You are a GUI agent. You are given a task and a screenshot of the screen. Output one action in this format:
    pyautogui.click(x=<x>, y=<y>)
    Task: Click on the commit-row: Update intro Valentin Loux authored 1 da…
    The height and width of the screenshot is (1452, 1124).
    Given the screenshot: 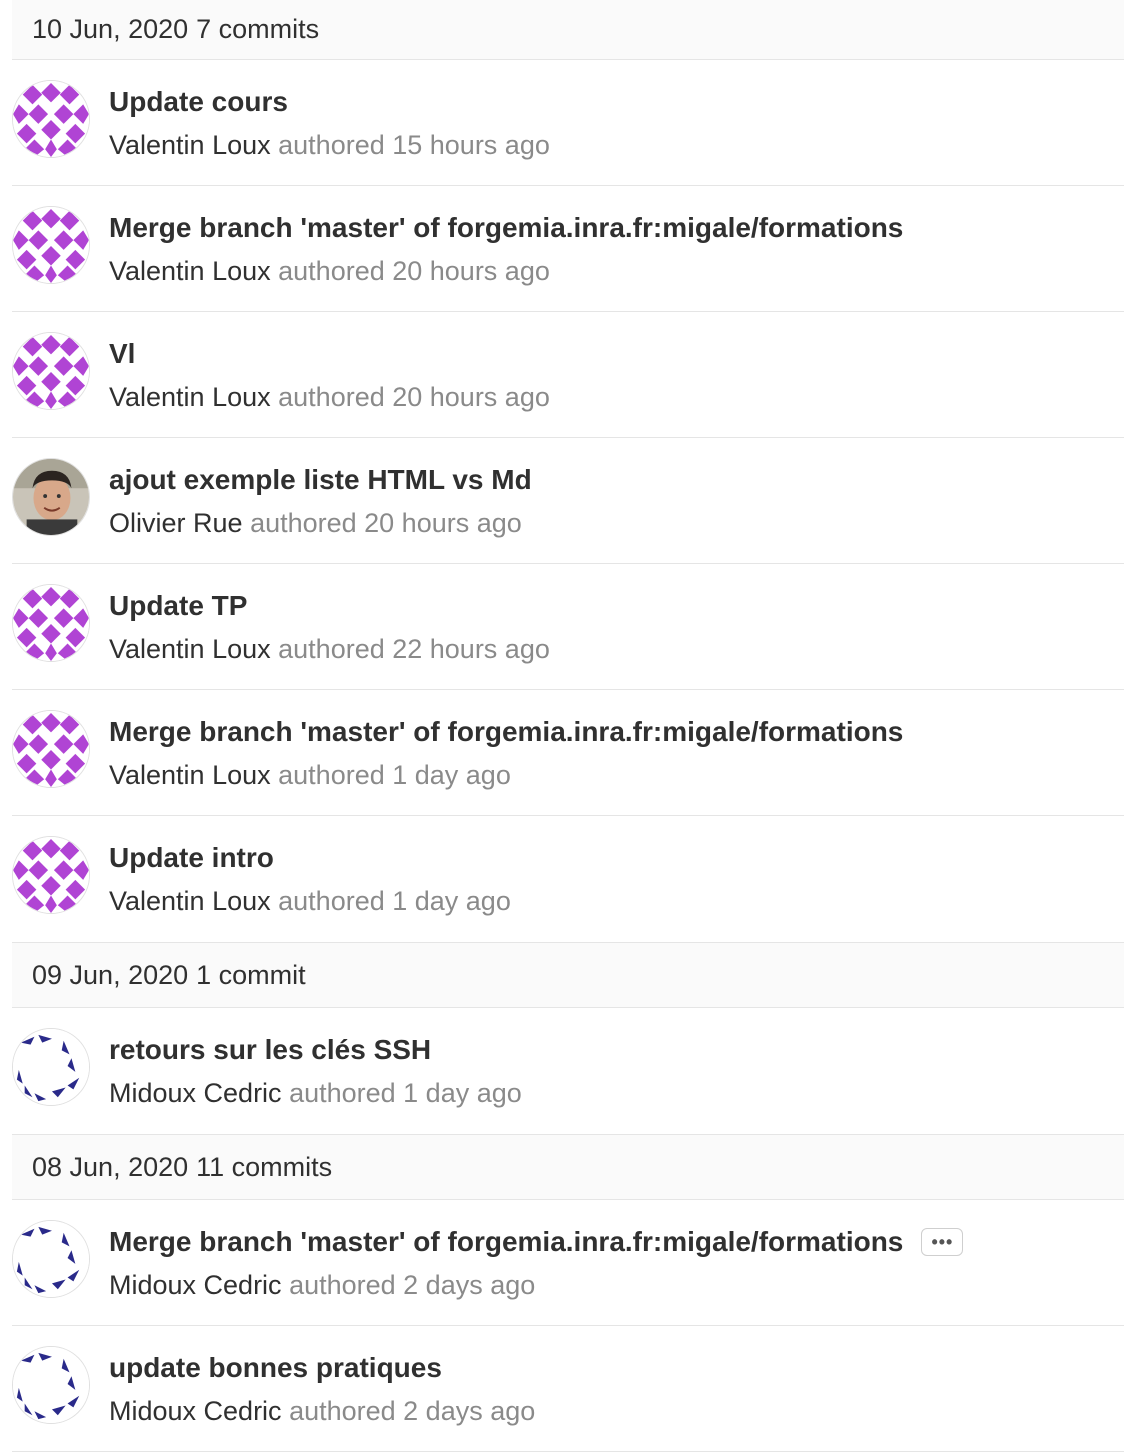 What is the action you would take?
    pyautogui.click(x=568, y=879)
    